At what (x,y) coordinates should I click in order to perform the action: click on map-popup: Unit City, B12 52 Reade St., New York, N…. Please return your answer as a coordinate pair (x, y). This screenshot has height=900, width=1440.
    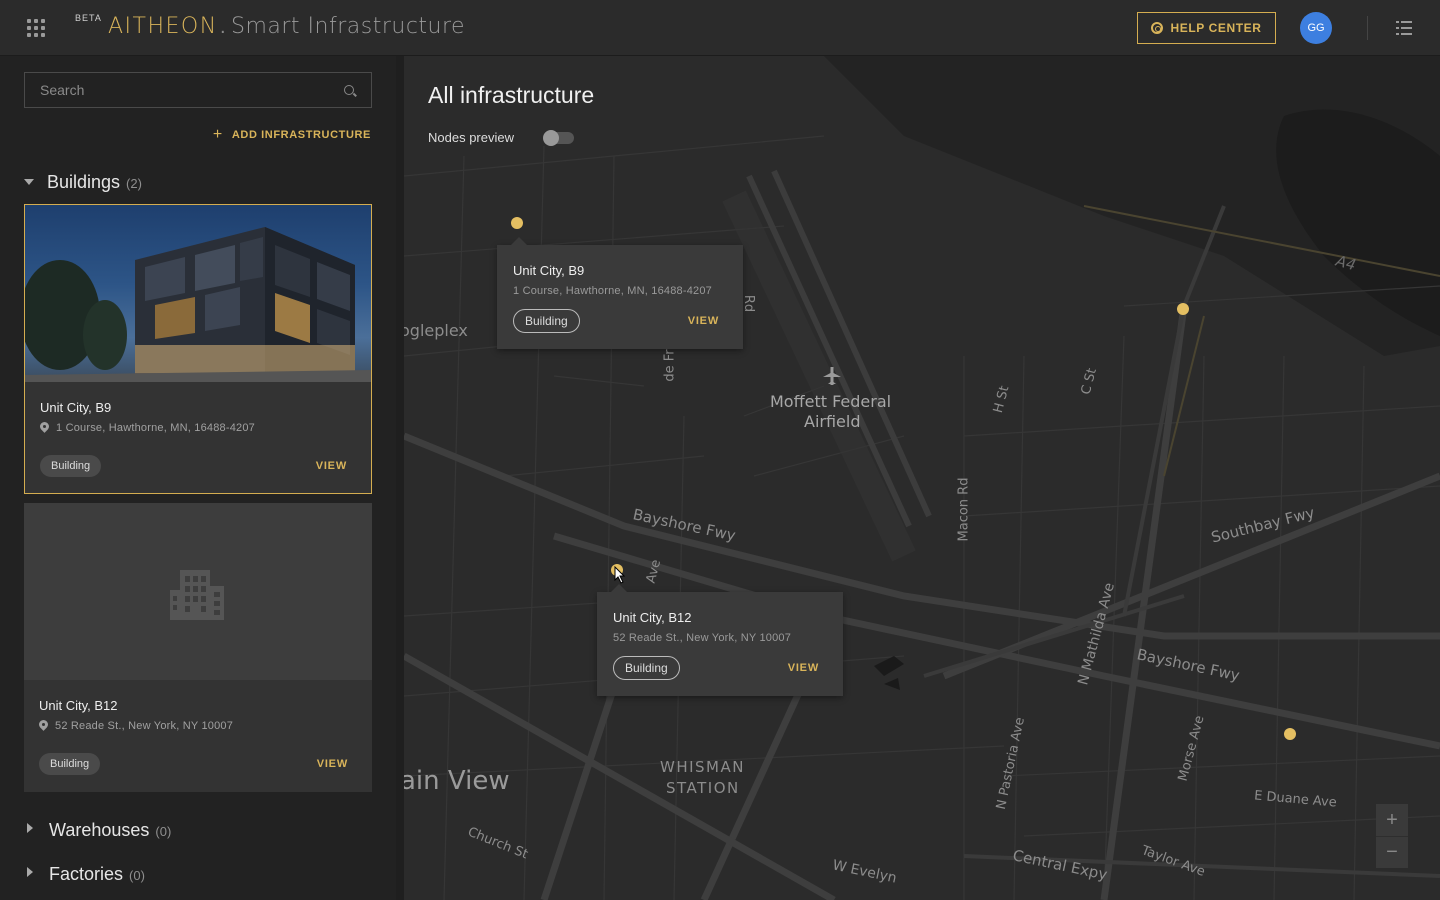
    Looking at the image, I should click on (720, 640).